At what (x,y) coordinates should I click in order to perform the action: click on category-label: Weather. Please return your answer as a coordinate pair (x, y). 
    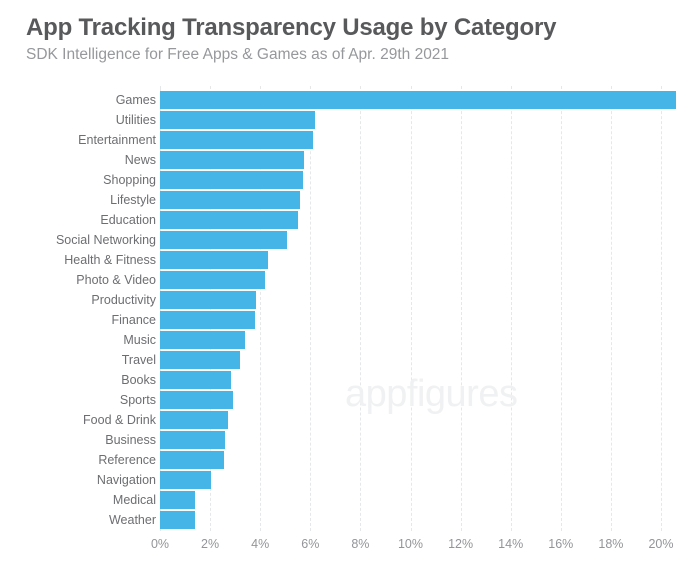
    Looking at the image, I should click on (132, 520).